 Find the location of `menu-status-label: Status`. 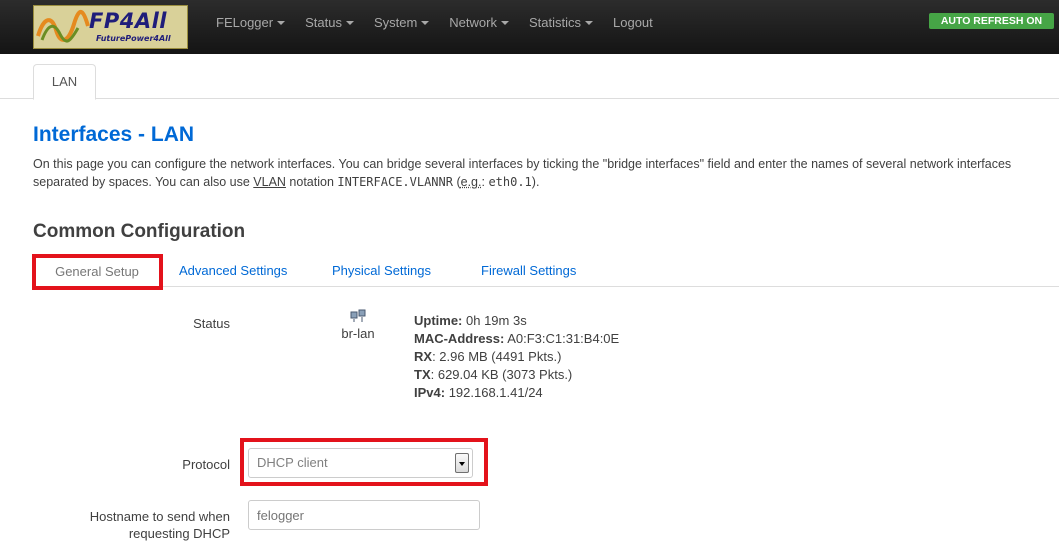

menu-status-label: Status is located at coordinates (323, 22).